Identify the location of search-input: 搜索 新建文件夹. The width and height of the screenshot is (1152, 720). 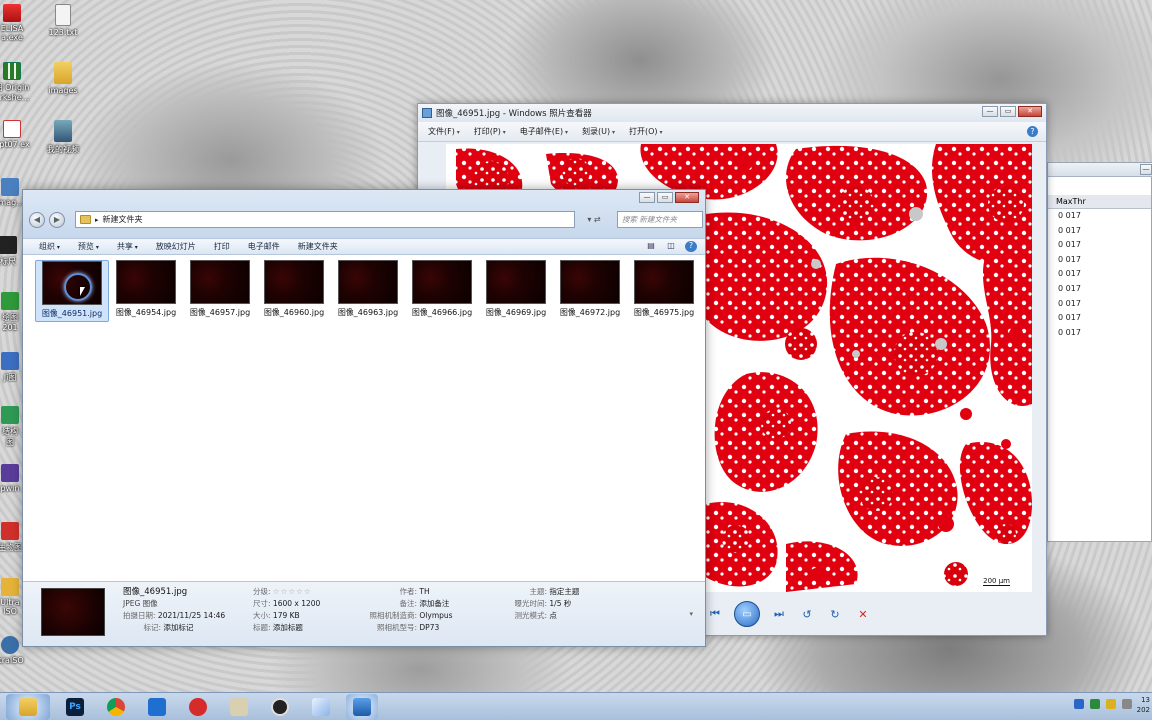
(660, 219).